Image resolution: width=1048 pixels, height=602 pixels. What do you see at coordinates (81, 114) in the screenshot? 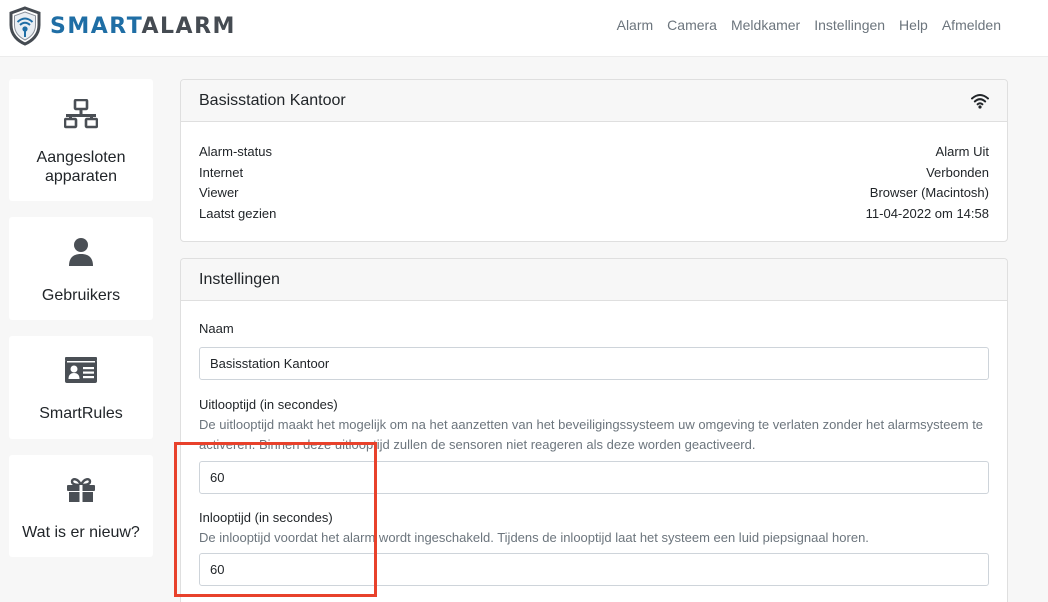
I see `network-icon` at bounding box center [81, 114].